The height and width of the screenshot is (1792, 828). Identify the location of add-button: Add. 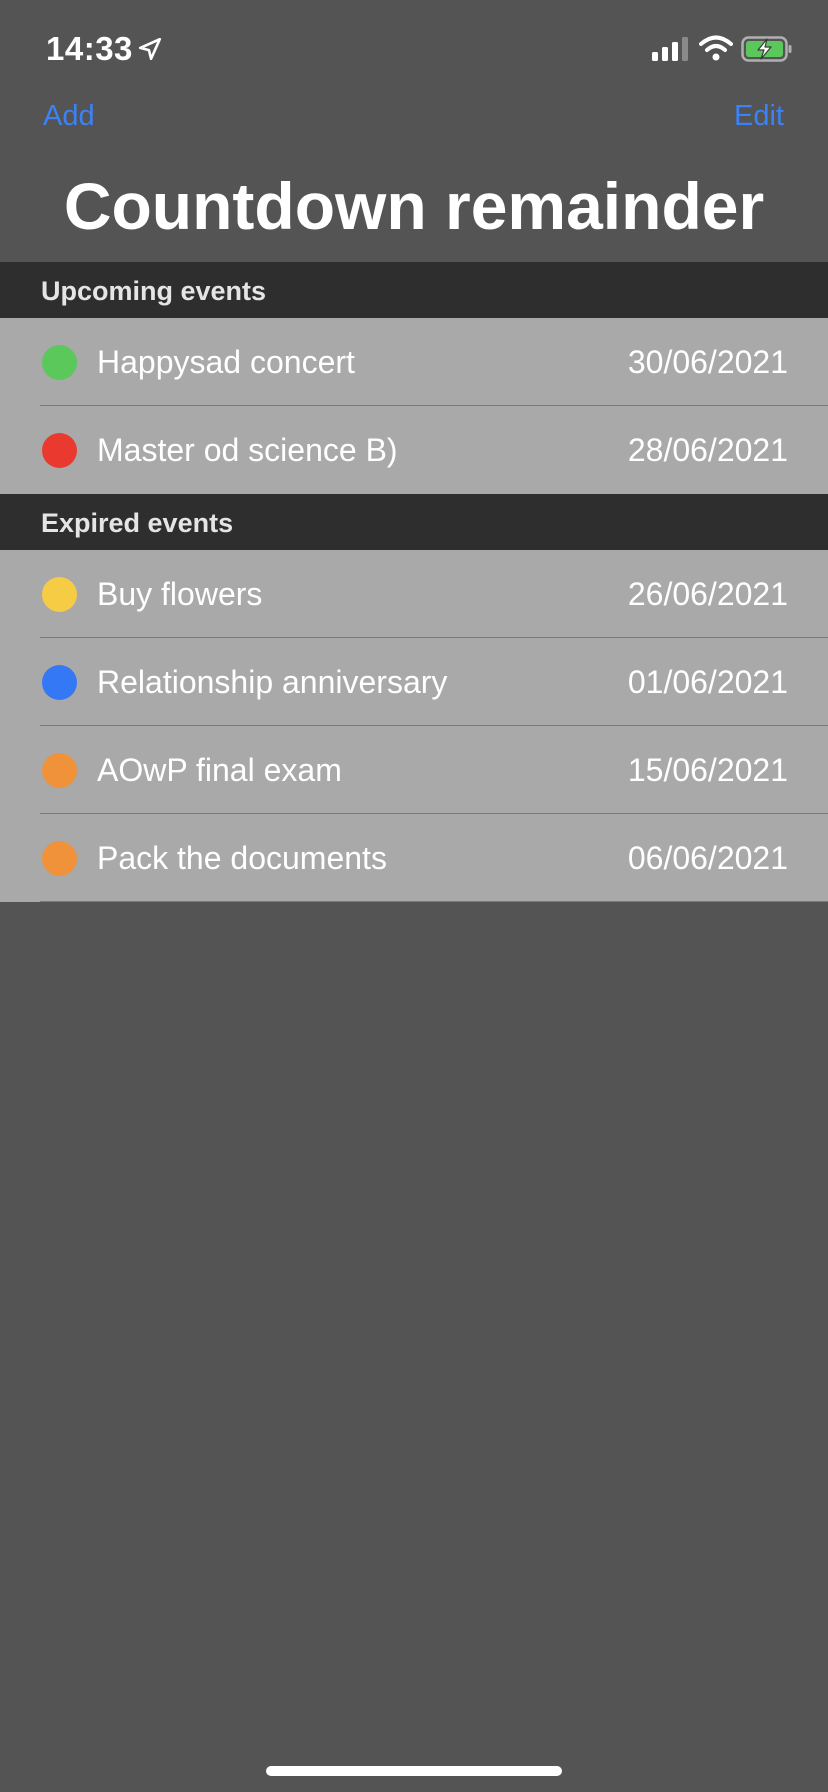
(69, 116).